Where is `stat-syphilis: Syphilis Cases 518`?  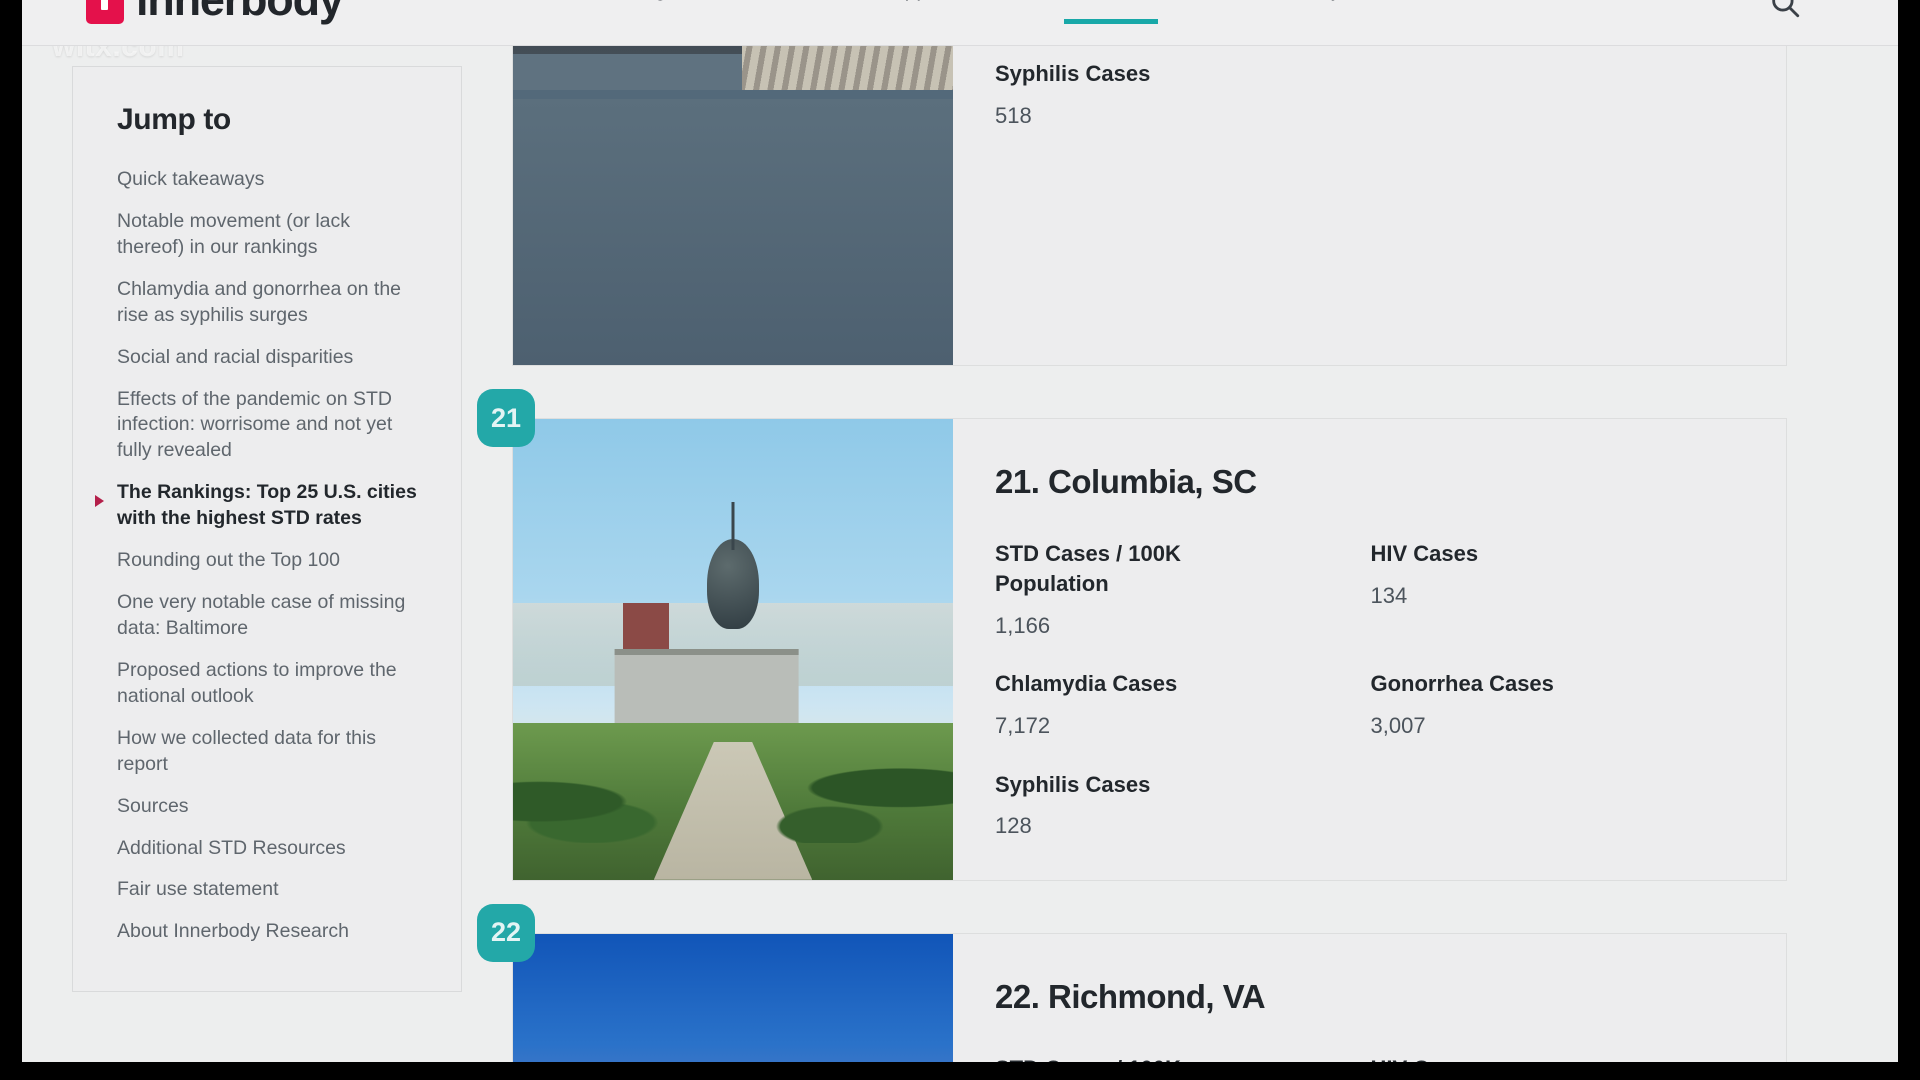
stat-syphilis: Syphilis Cases 518 is located at coordinates (1183, 94).